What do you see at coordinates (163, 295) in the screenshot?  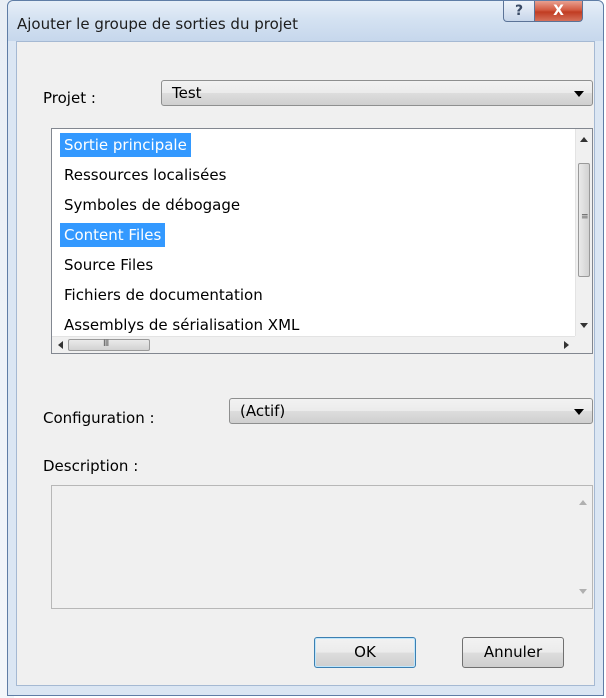 I see `list-item: Fichiers de documentation` at bounding box center [163, 295].